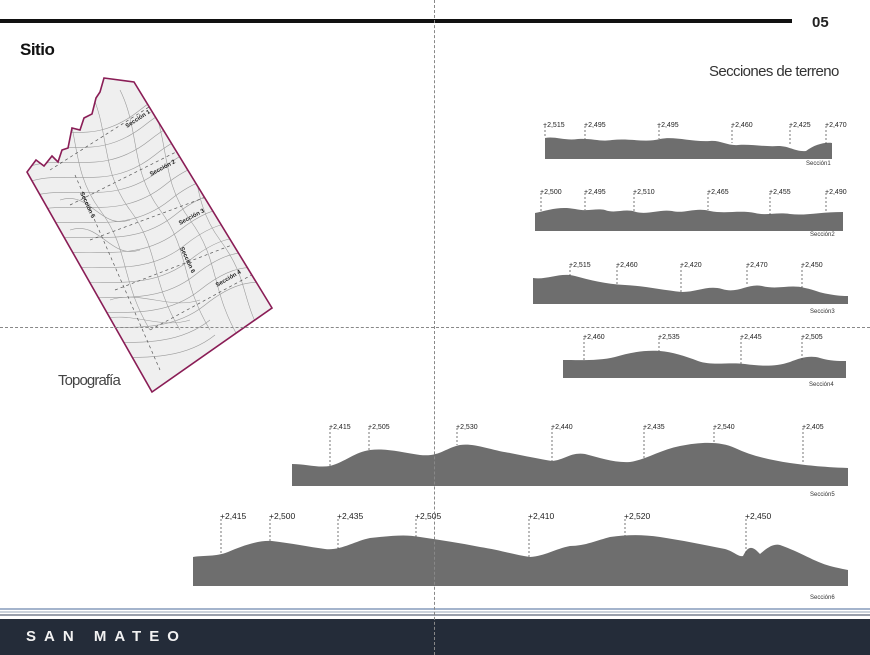  What do you see at coordinates (718, 192) in the screenshot?
I see `elevation-label: +2,465` at bounding box center [718, 192].